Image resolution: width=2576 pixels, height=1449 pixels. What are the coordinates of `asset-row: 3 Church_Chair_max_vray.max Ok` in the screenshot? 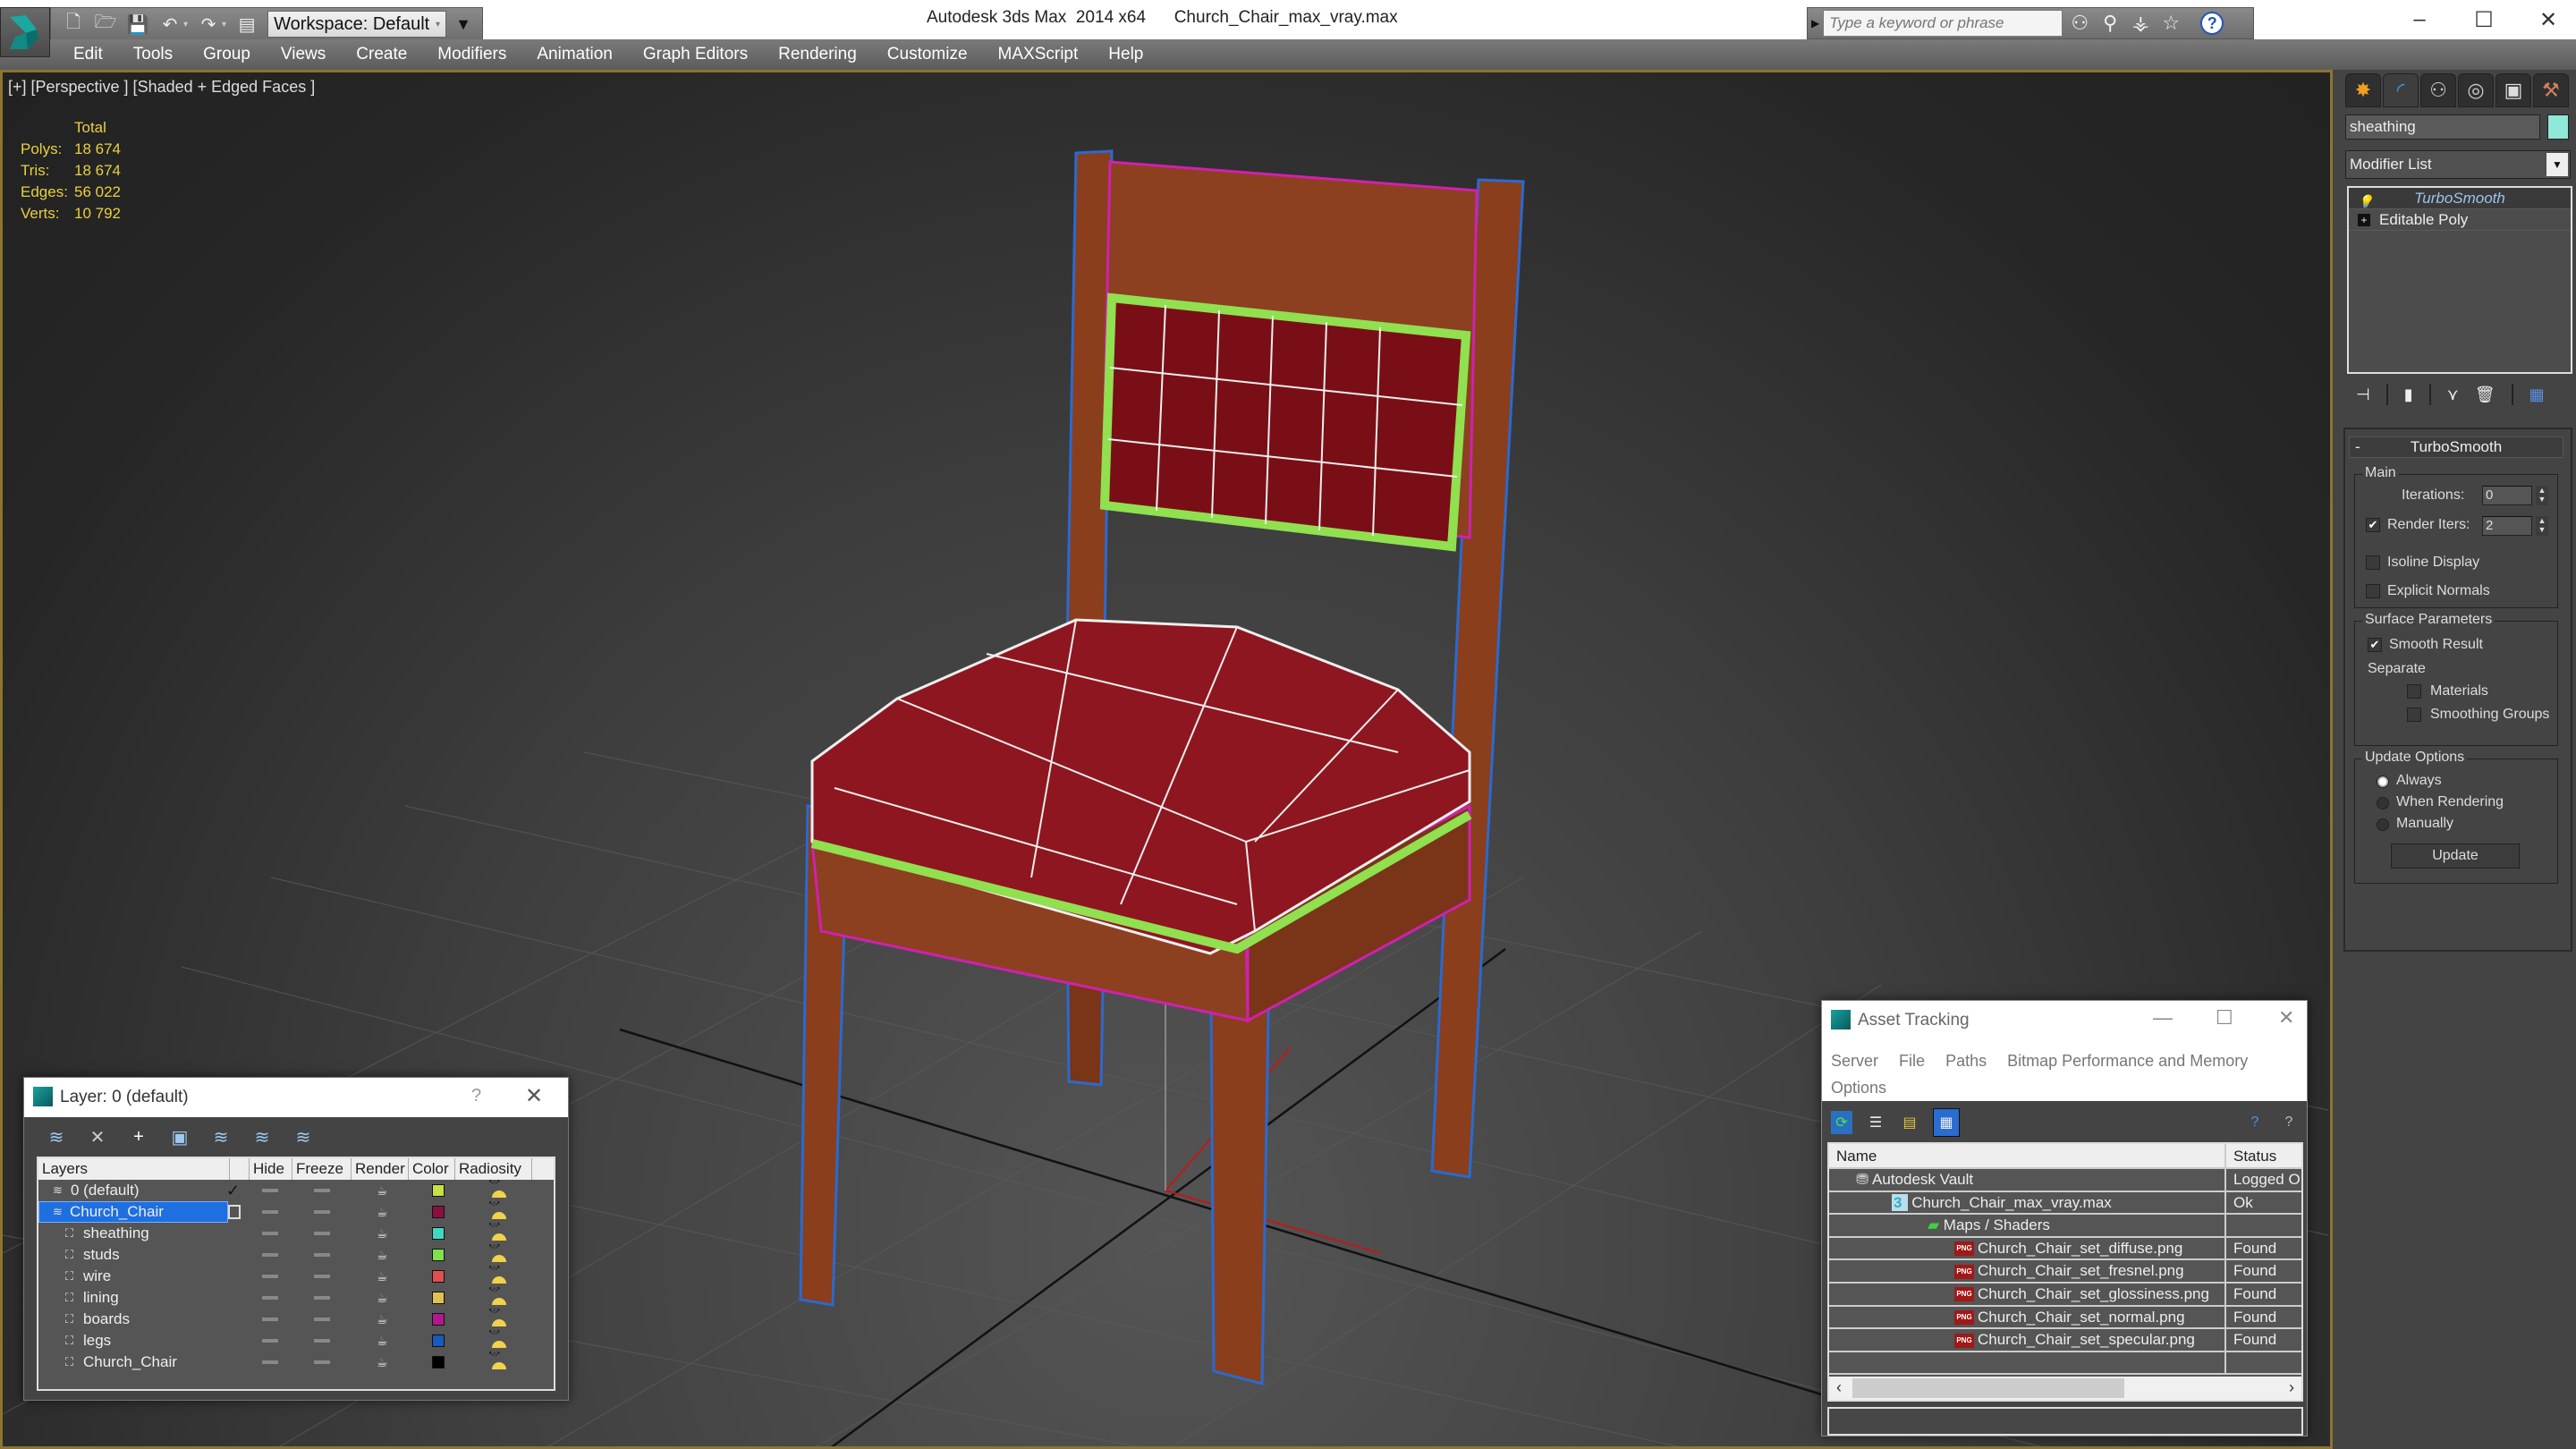 It's located at (2065, 1203).